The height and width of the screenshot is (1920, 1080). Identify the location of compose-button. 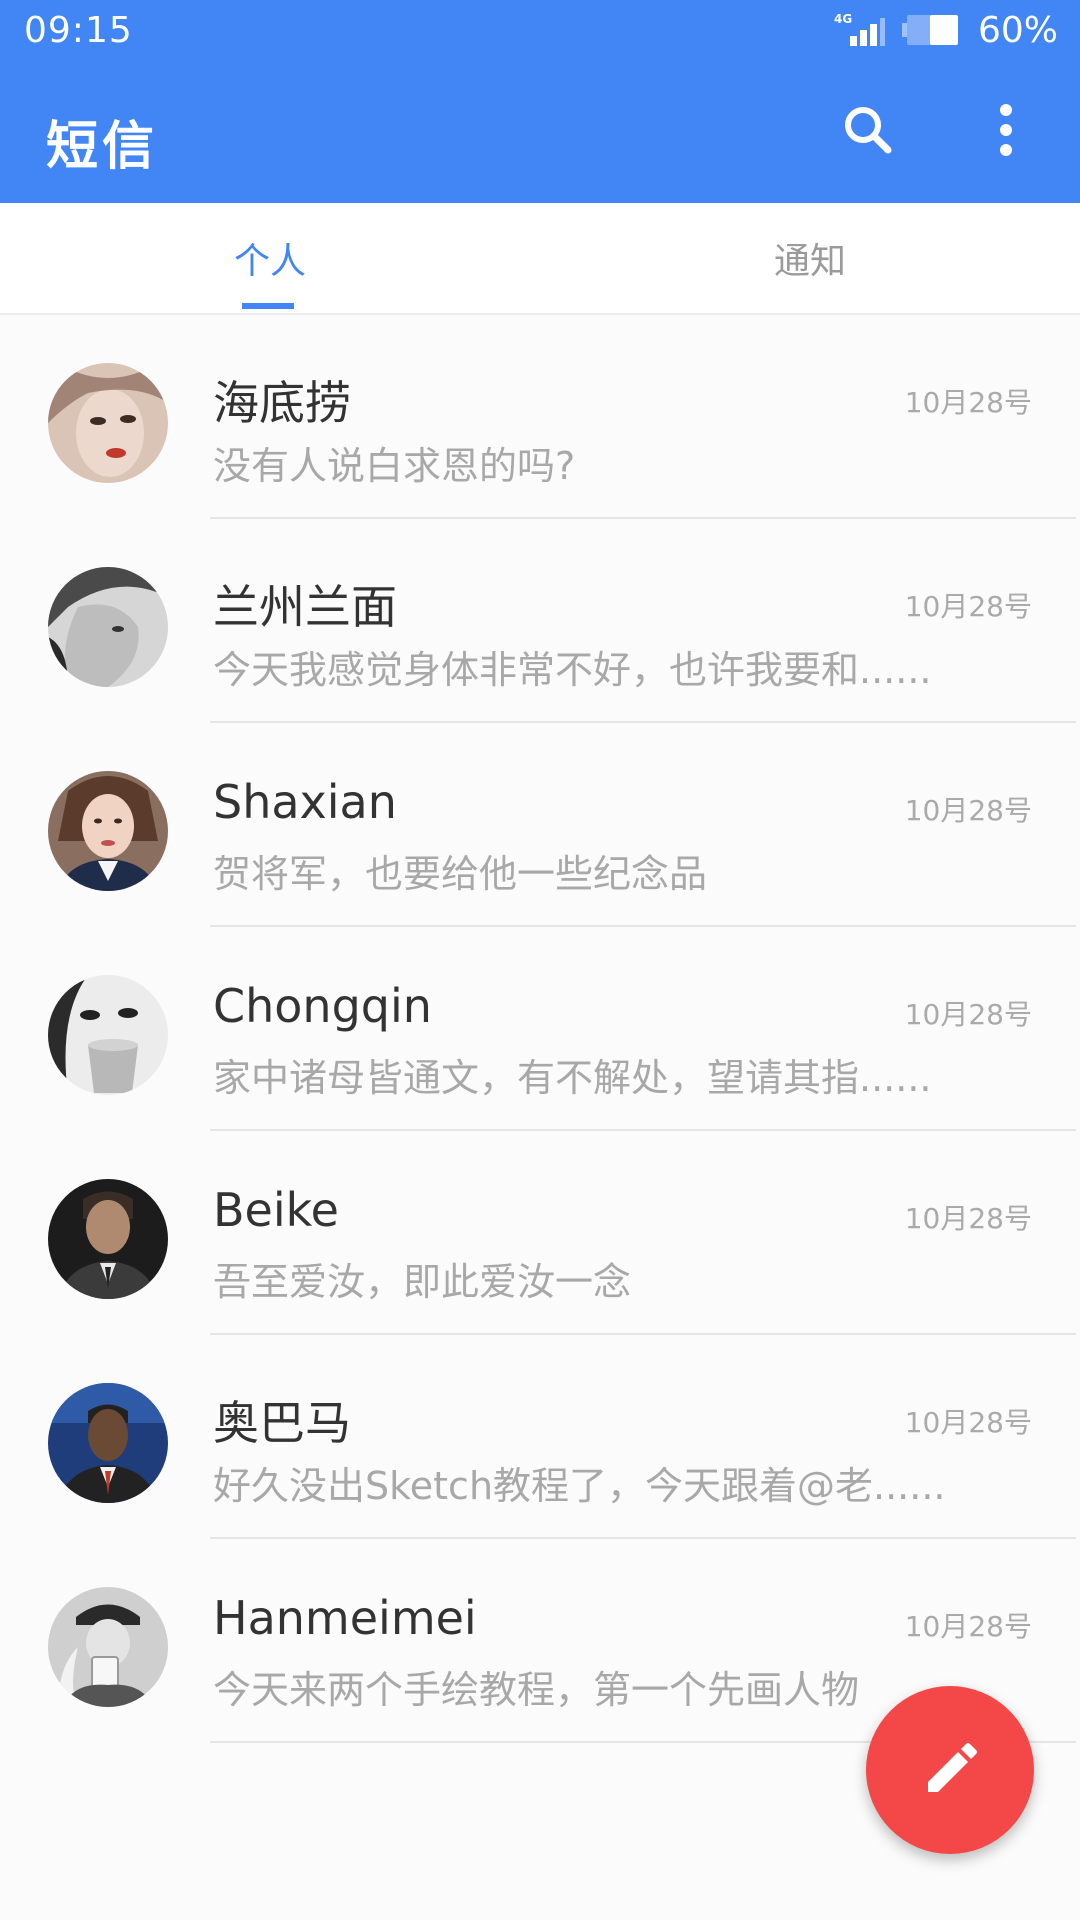
(950, 1770).